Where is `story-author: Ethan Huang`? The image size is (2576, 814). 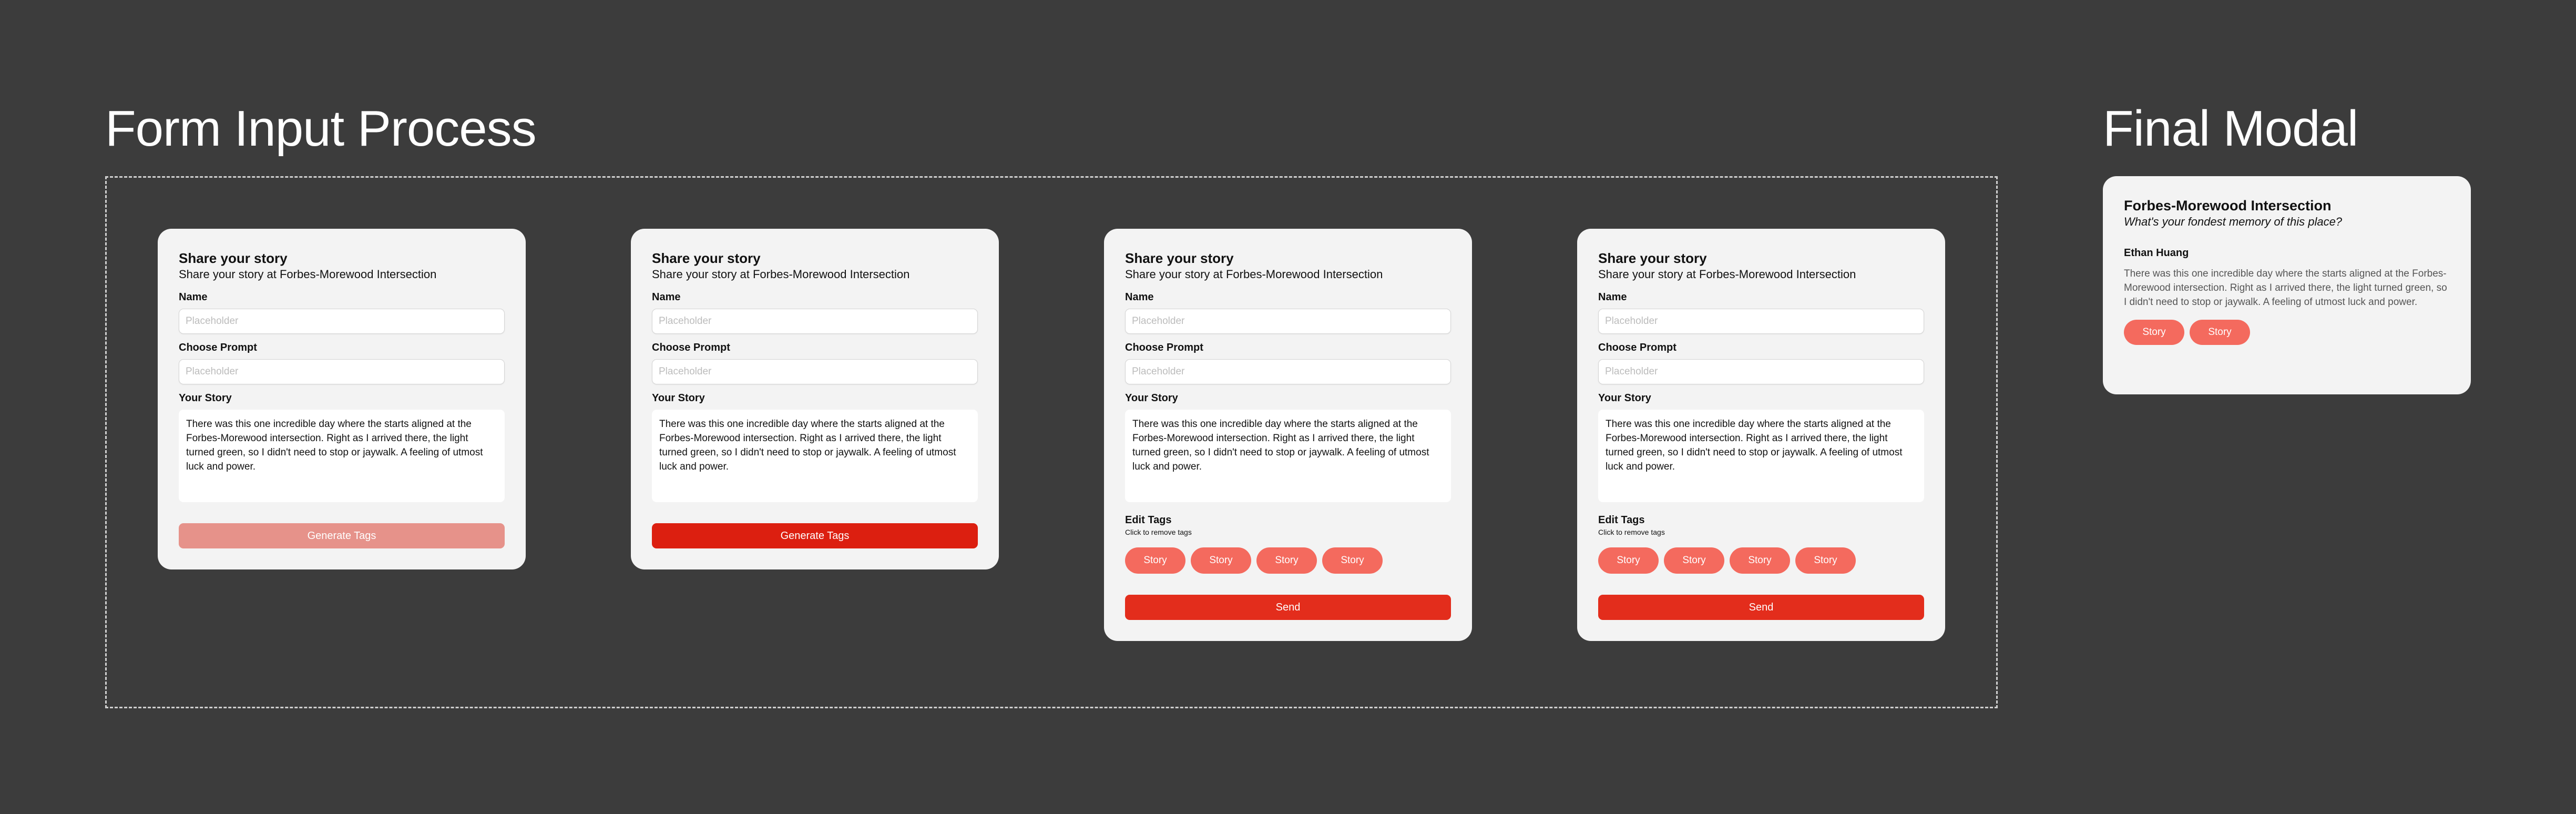
story-author: Ethan Huang is located at coordinates (2156, 253).